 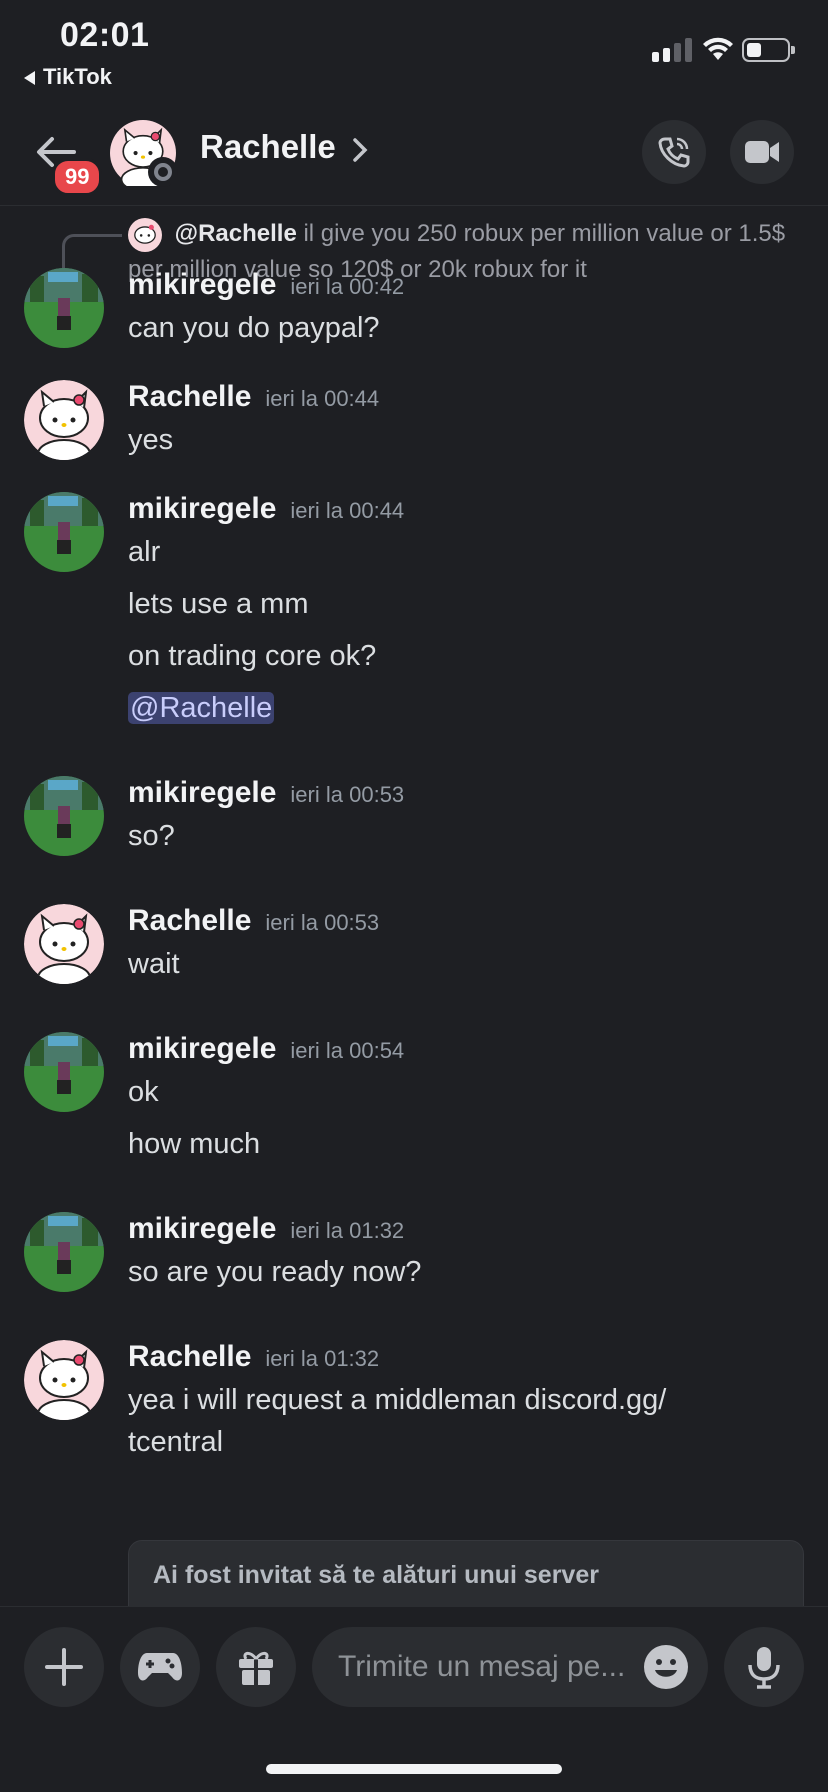 I want to click on timestamp: ieri la 00:54, so click(x=347, y=1050).